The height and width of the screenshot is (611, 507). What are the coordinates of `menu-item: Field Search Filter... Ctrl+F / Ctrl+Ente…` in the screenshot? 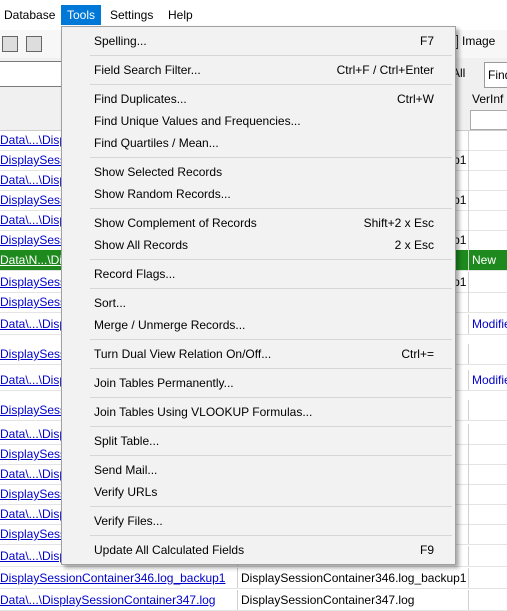 It's located at (258, 70).